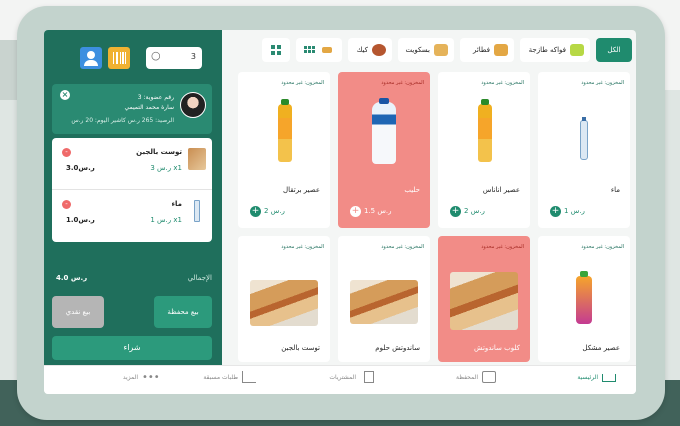 The height and width of the screenshot is (426, 680). I want to click on product-card-milk: المخزون: غير محدود حليب + 1.5 ر.س, so click(384, 150).